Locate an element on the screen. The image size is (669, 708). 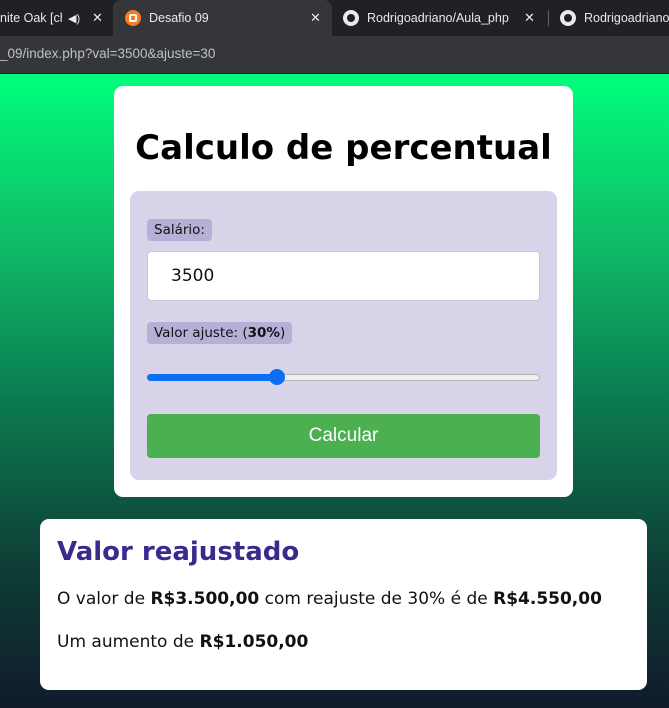
adjust-slider is located at coordinates (343, 377).